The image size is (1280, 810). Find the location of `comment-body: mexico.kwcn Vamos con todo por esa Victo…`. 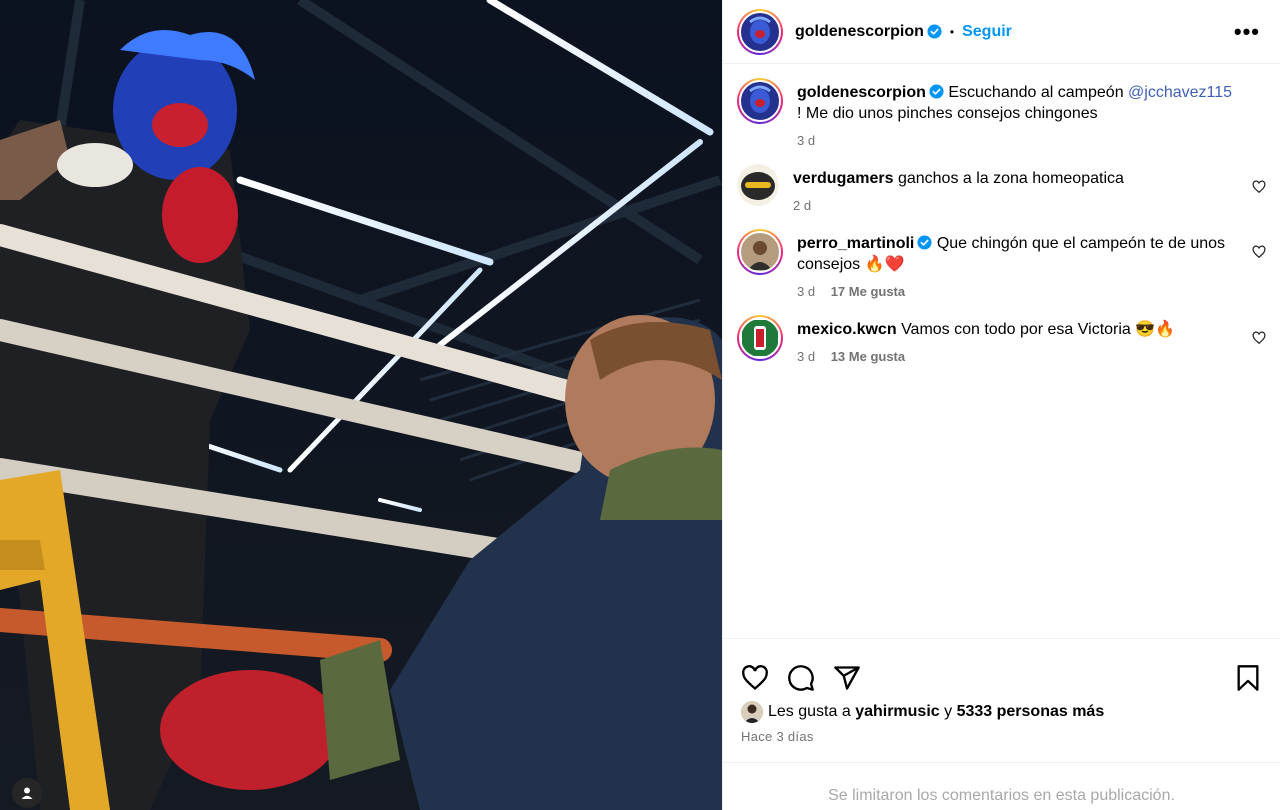

comment-body: mexico.kwcn Vamos con todo por esa Victo… is located at coordinates (1031, 339).